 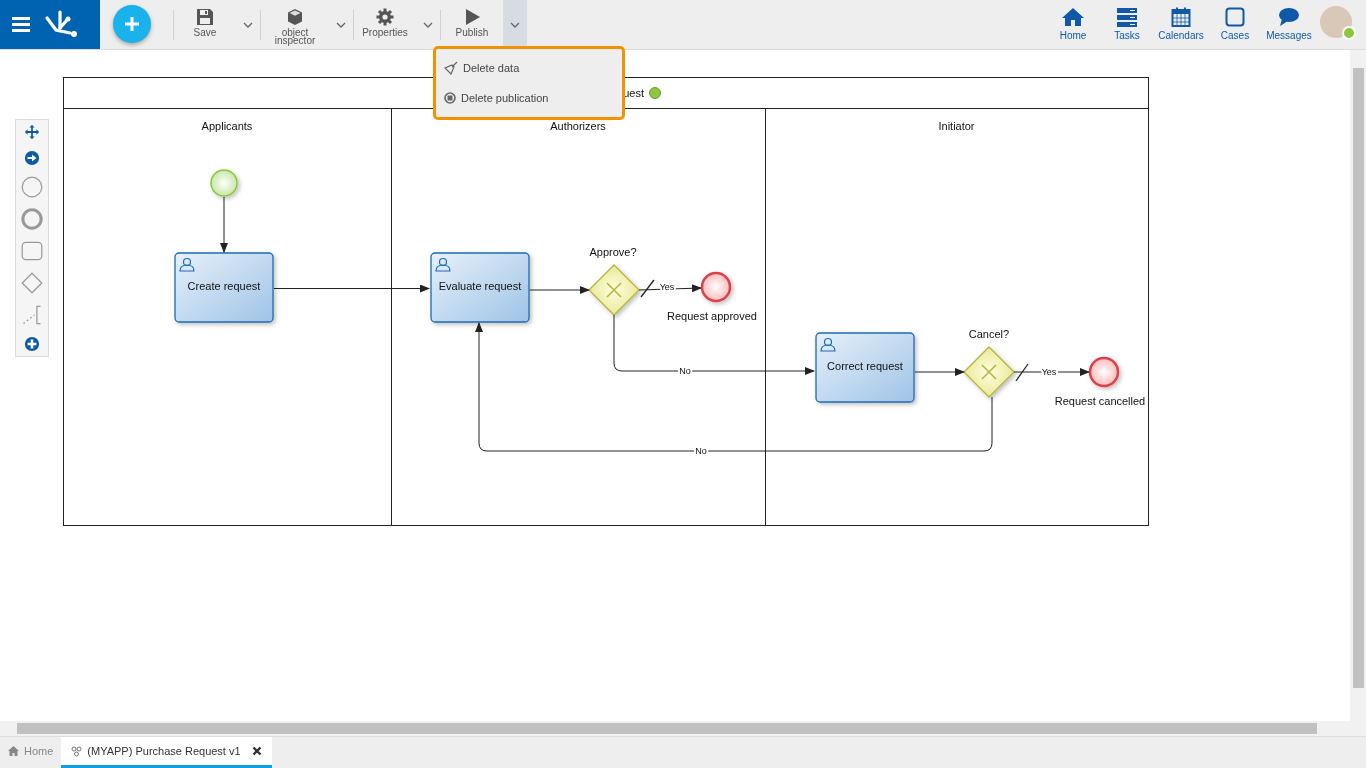 What do you see at coordinates (32, 132) in the screenshot?
I see `move-icon` at bounding box center [32, 132].